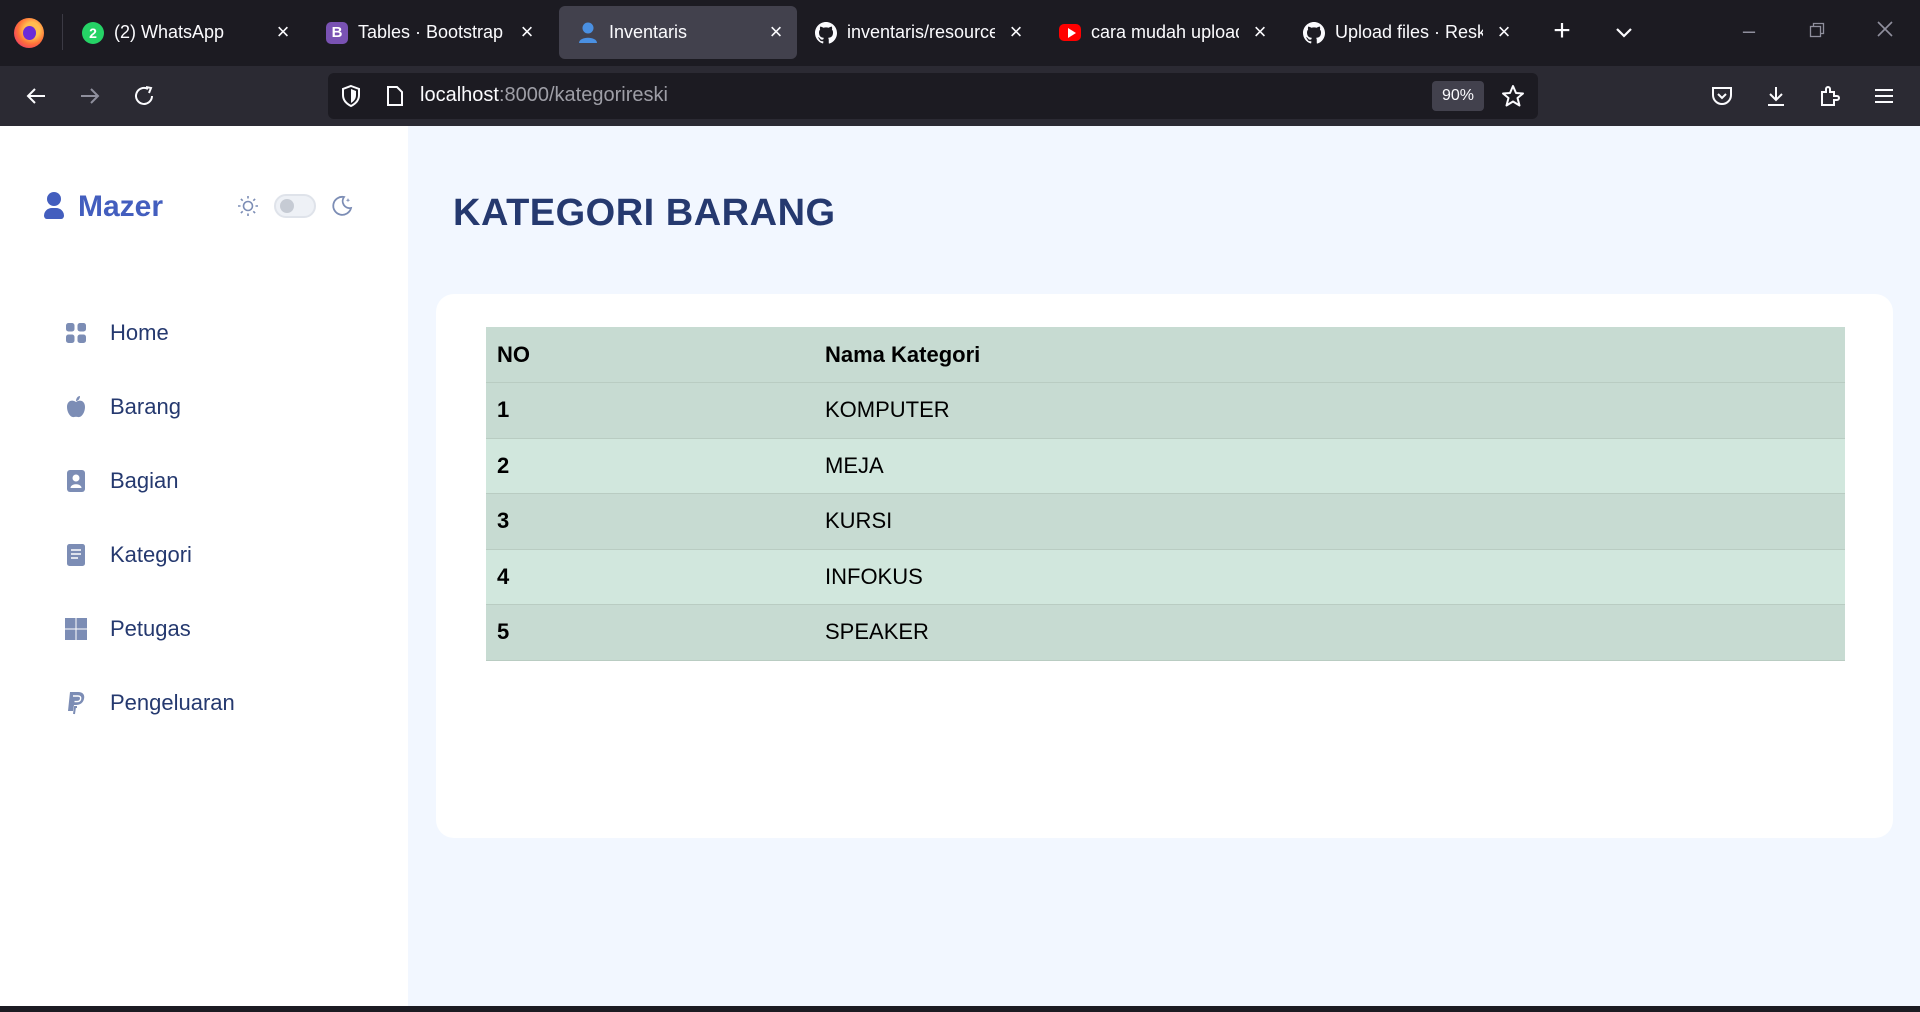 This screenshot has height=1012, width=1920. Describe the element at coordinates (29, 33) in the screenshot. I see `firefox-logo-icon` at that location.